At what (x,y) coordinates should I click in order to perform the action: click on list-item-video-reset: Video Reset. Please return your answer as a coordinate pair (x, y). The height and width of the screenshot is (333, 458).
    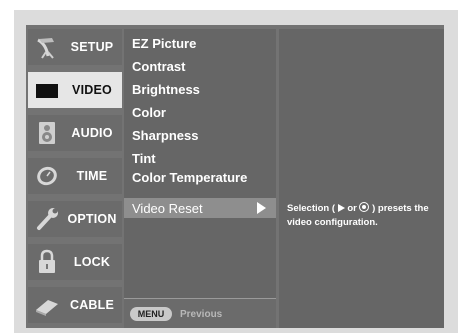
    Looking at the image, I should click on (200, 208).